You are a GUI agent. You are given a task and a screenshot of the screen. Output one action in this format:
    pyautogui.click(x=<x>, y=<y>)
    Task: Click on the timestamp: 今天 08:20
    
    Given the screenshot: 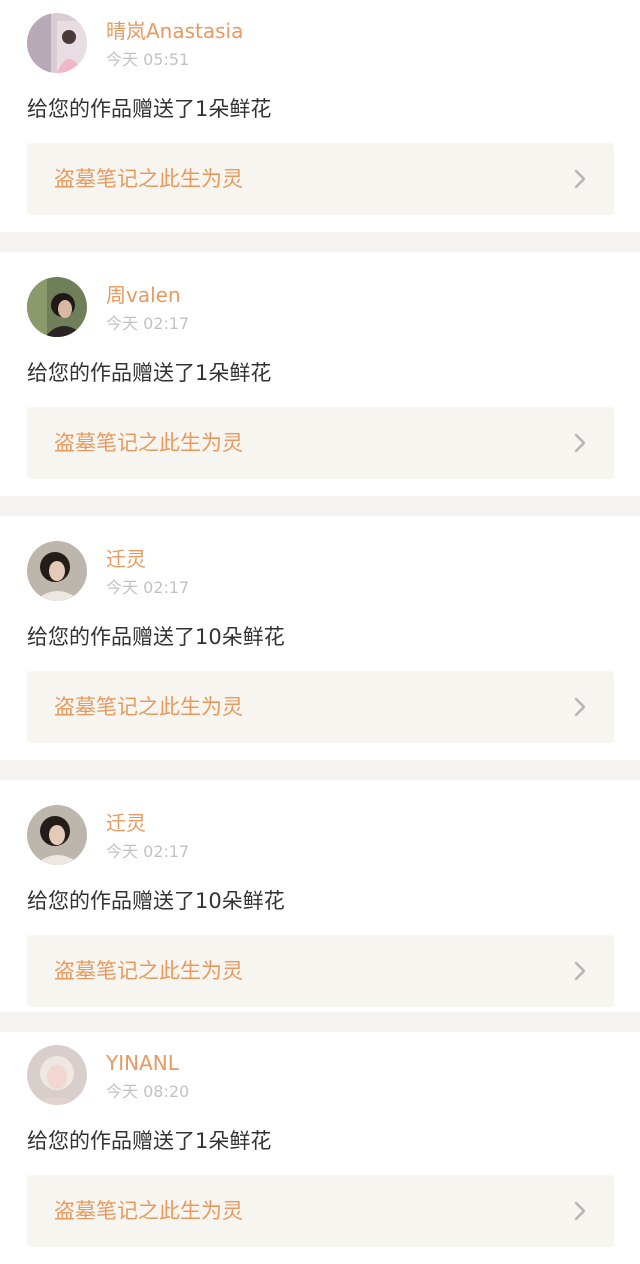 What is the action you would take?
    pyautogui.click(x=148, y=1091)
    